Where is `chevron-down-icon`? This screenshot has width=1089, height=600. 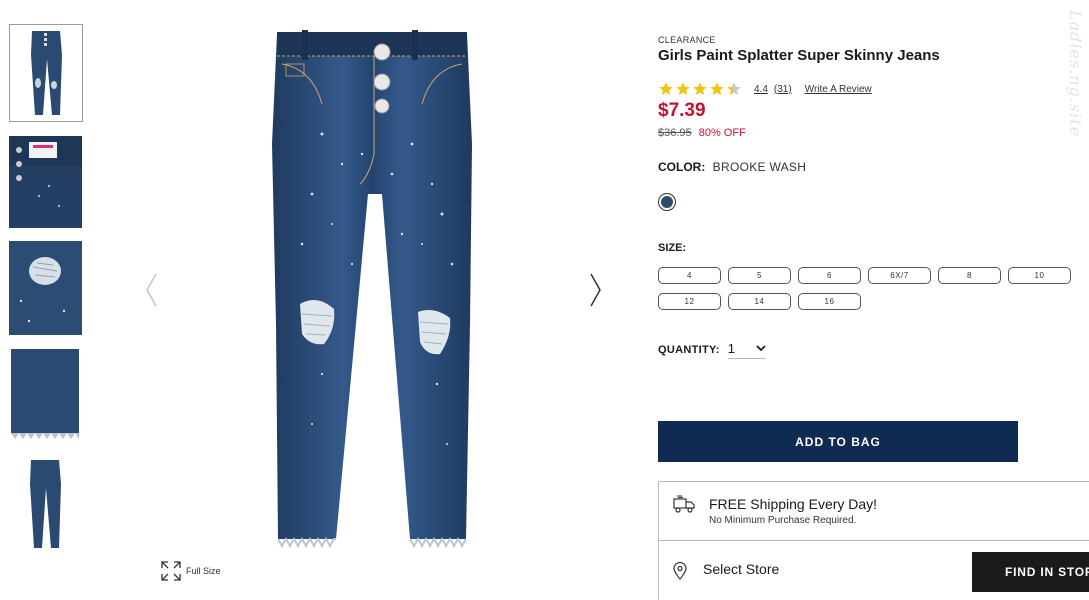 chevron-down-icon is located at coordinates (761, 348).